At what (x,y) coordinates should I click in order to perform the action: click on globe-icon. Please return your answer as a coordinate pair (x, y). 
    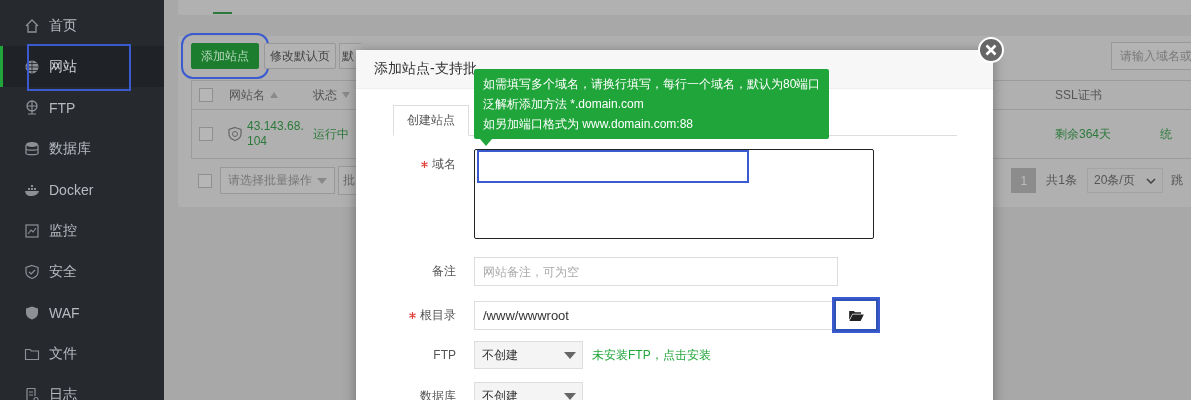
    Looking at the image, I should click on (32, 66).